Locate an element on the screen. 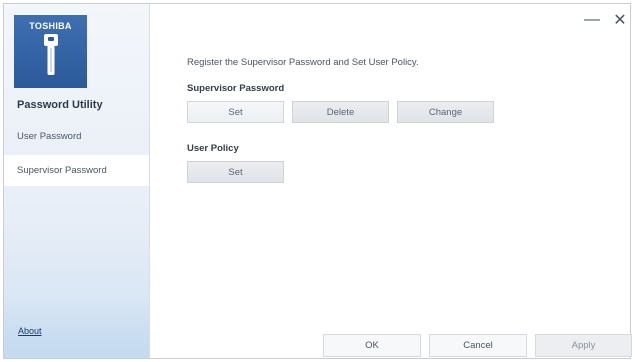  cancel-button: Cancel is located at coordinates (478, 345).